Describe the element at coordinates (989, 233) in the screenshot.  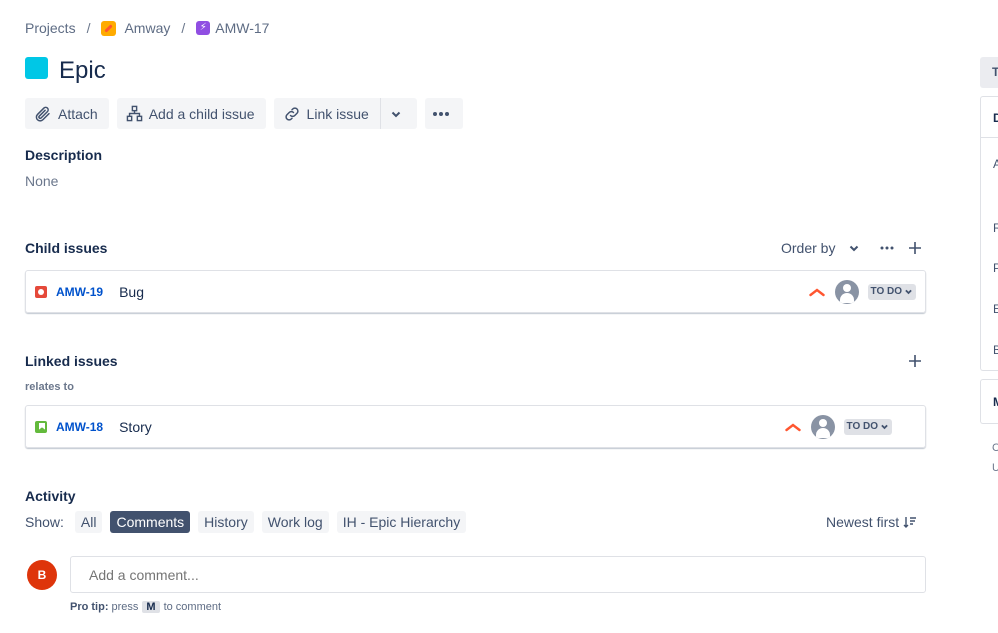
I see `side-panel-details: D A R P E B` at that location.